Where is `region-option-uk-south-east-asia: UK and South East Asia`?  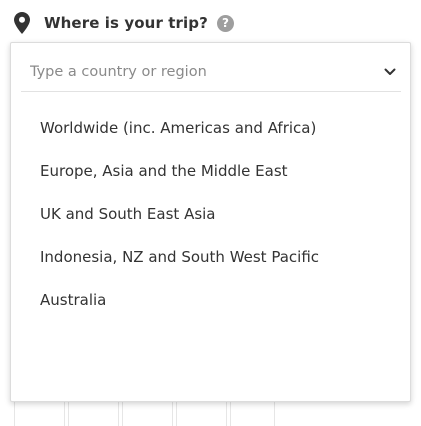 region-option-uk-south-east-asia: UK and South East Asia is located at coordinates (179, 220).